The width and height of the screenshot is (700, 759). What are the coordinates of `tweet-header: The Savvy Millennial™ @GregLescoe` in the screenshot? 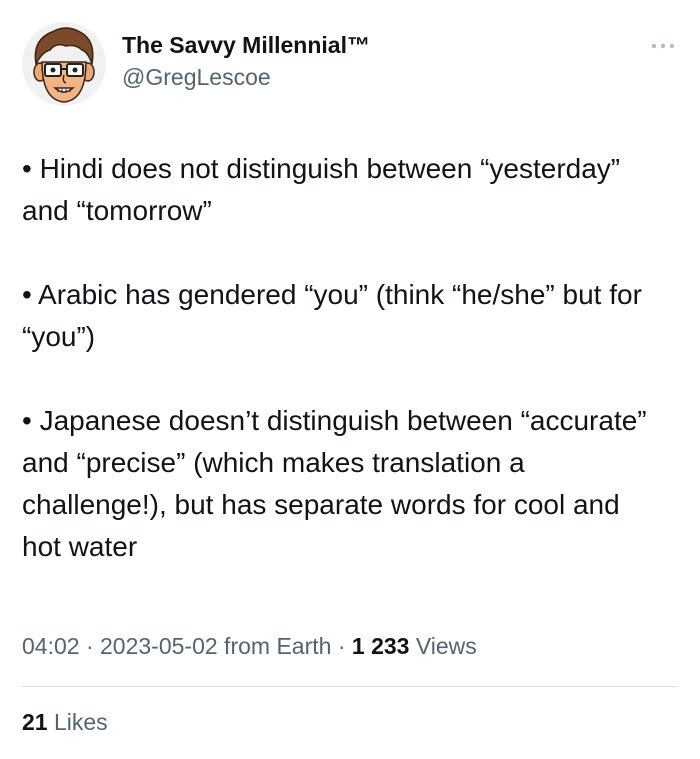 It's located at (350, 64).